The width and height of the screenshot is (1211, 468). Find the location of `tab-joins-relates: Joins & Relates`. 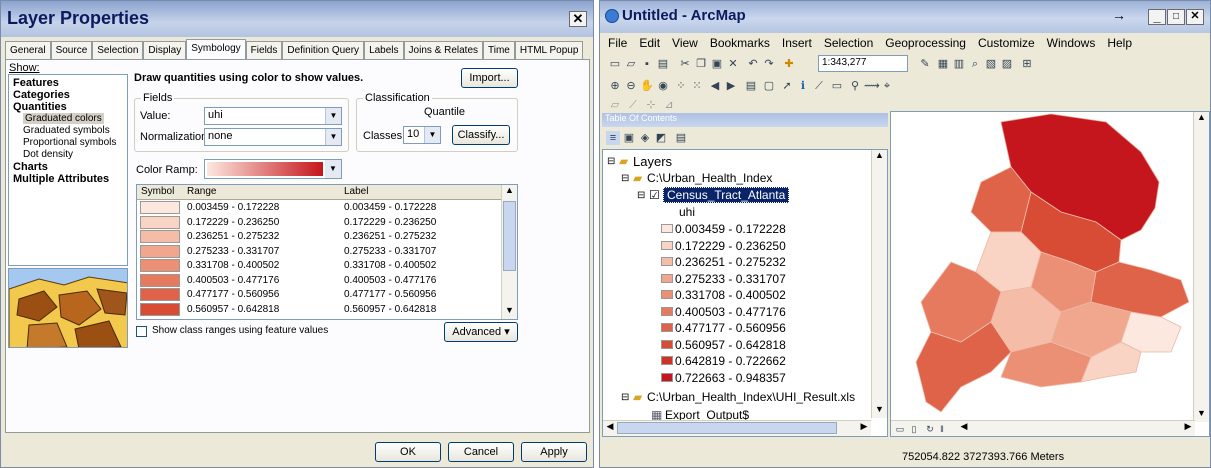

tab-joins-relates: Joins & Relates is located at coordinates (443, 50).